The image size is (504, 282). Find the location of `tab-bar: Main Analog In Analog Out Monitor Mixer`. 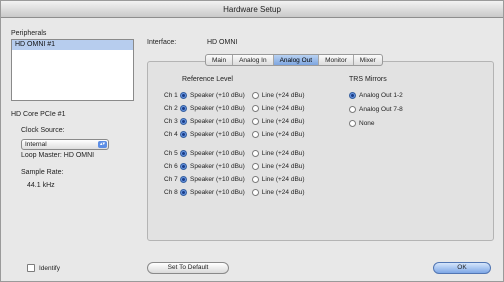

tab-bar: Main Analog In Analog Out Monitor Mixer is located at coordinates (294, 60).